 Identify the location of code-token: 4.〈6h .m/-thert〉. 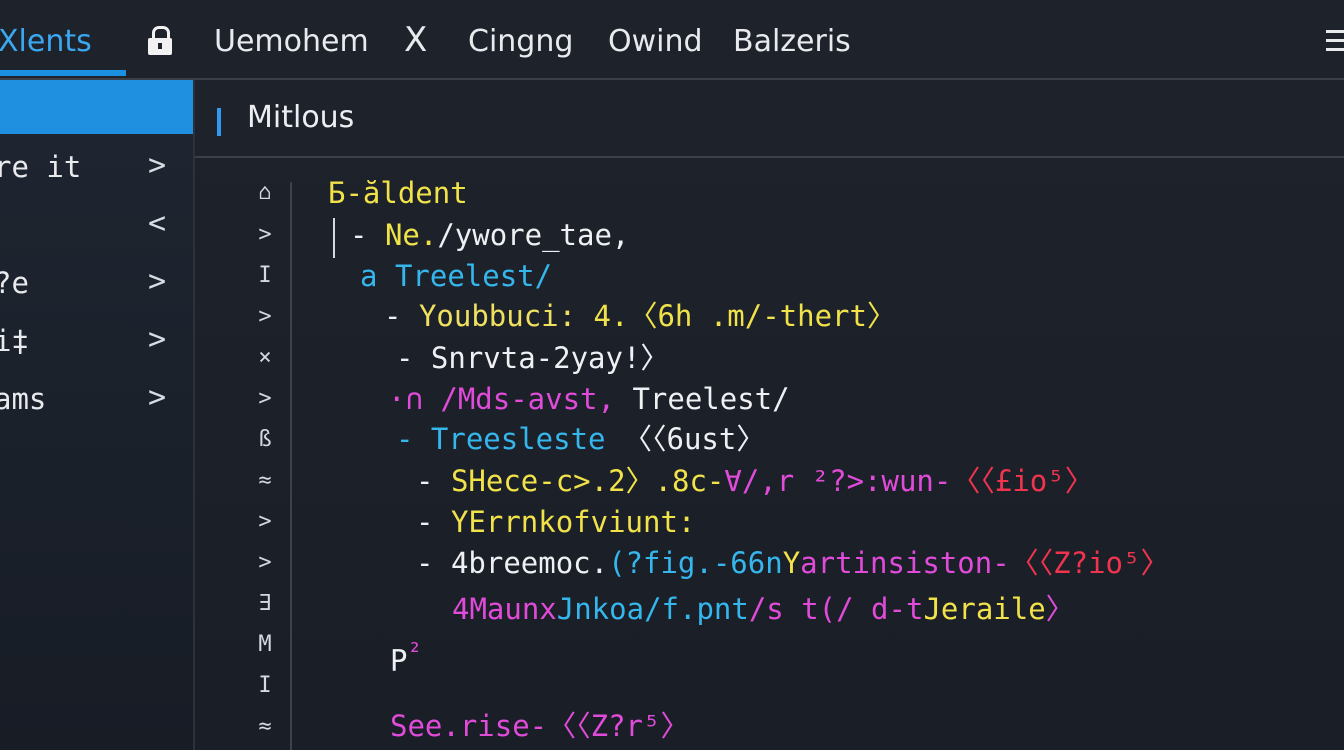
(744, 316).